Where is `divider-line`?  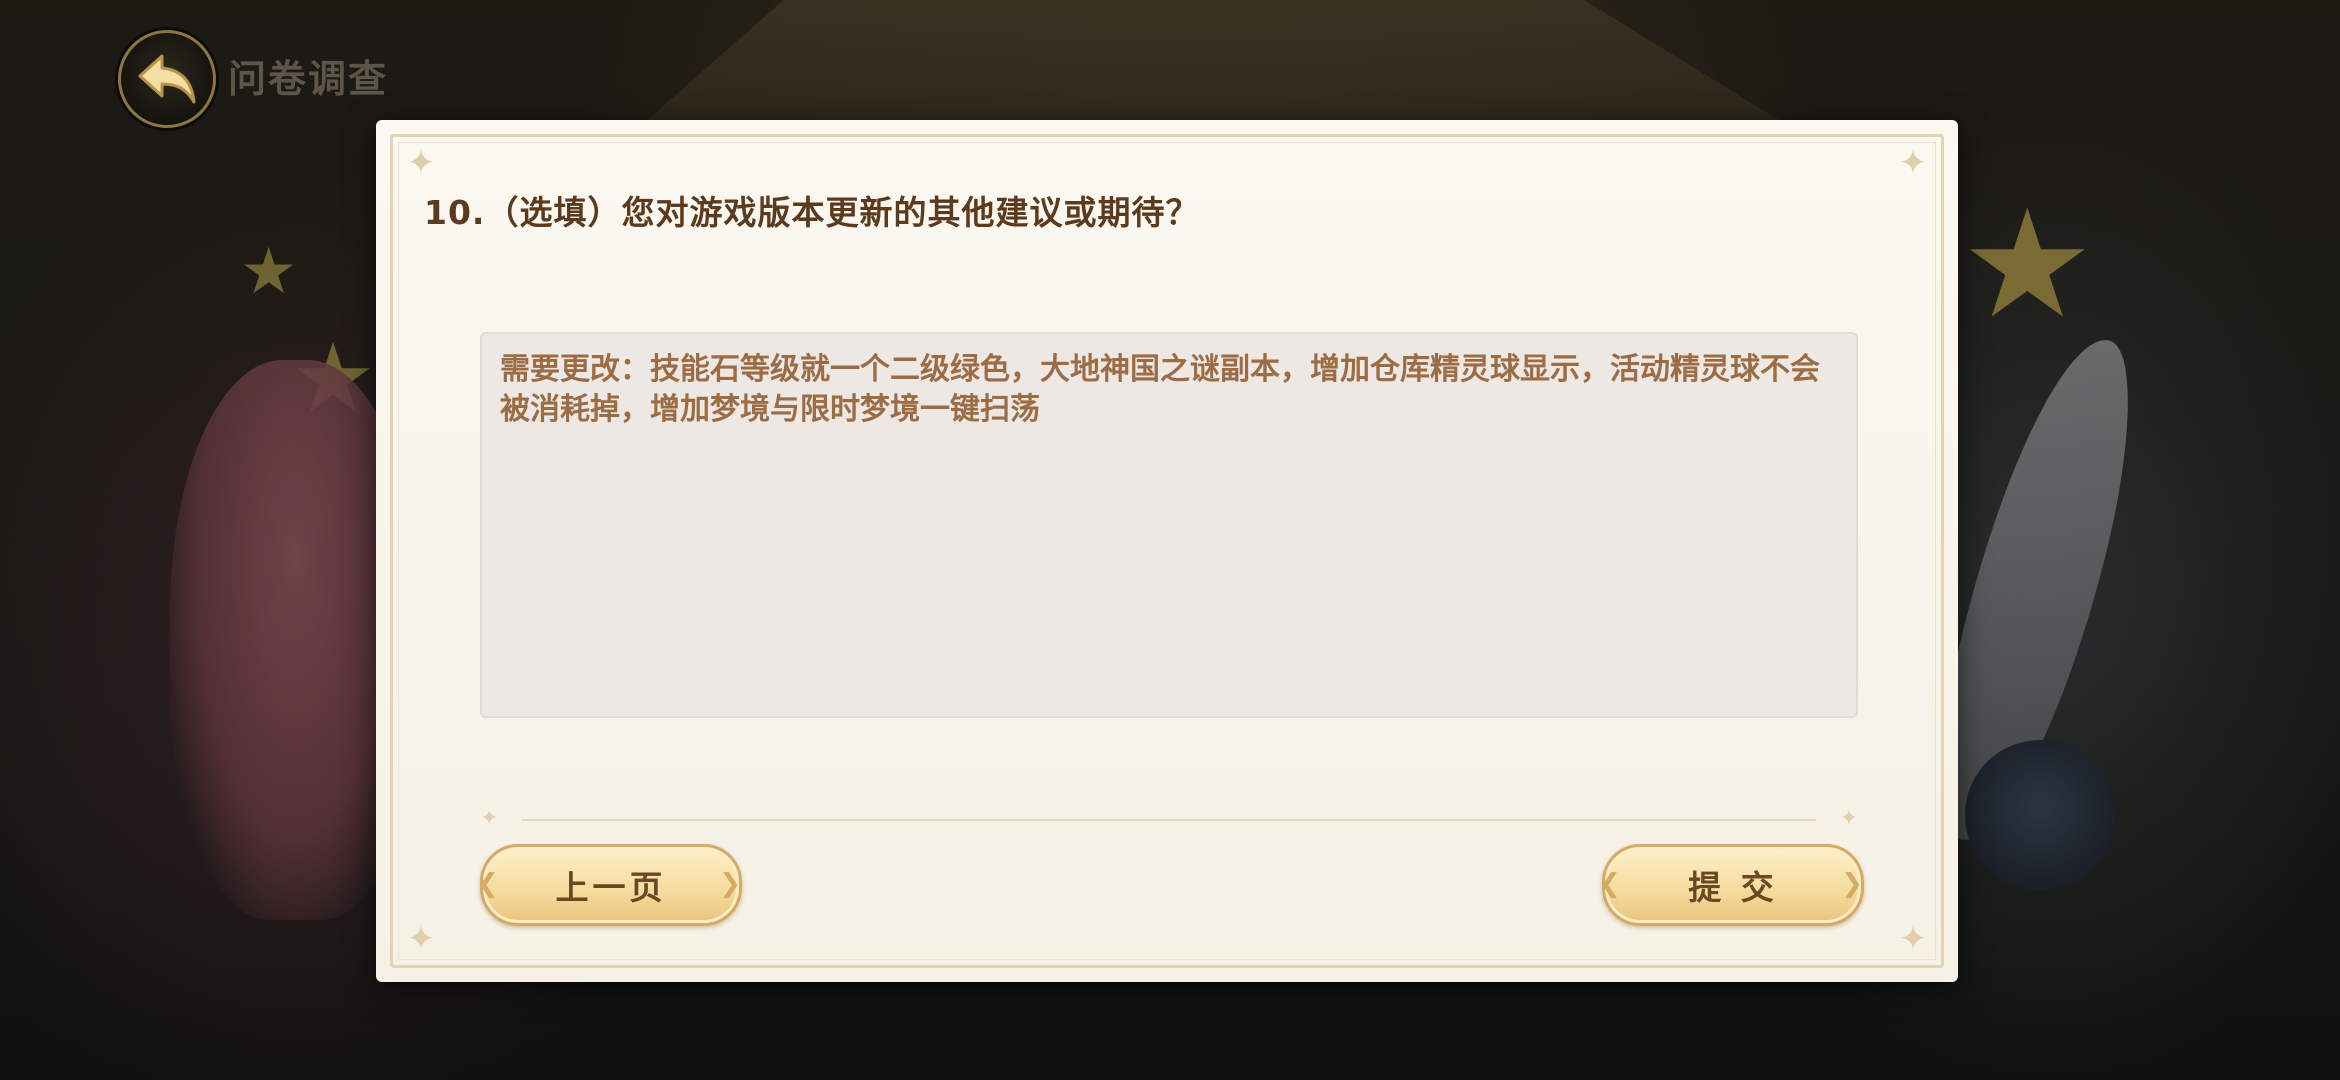 divider-line is located at coordinates (1169, 820).